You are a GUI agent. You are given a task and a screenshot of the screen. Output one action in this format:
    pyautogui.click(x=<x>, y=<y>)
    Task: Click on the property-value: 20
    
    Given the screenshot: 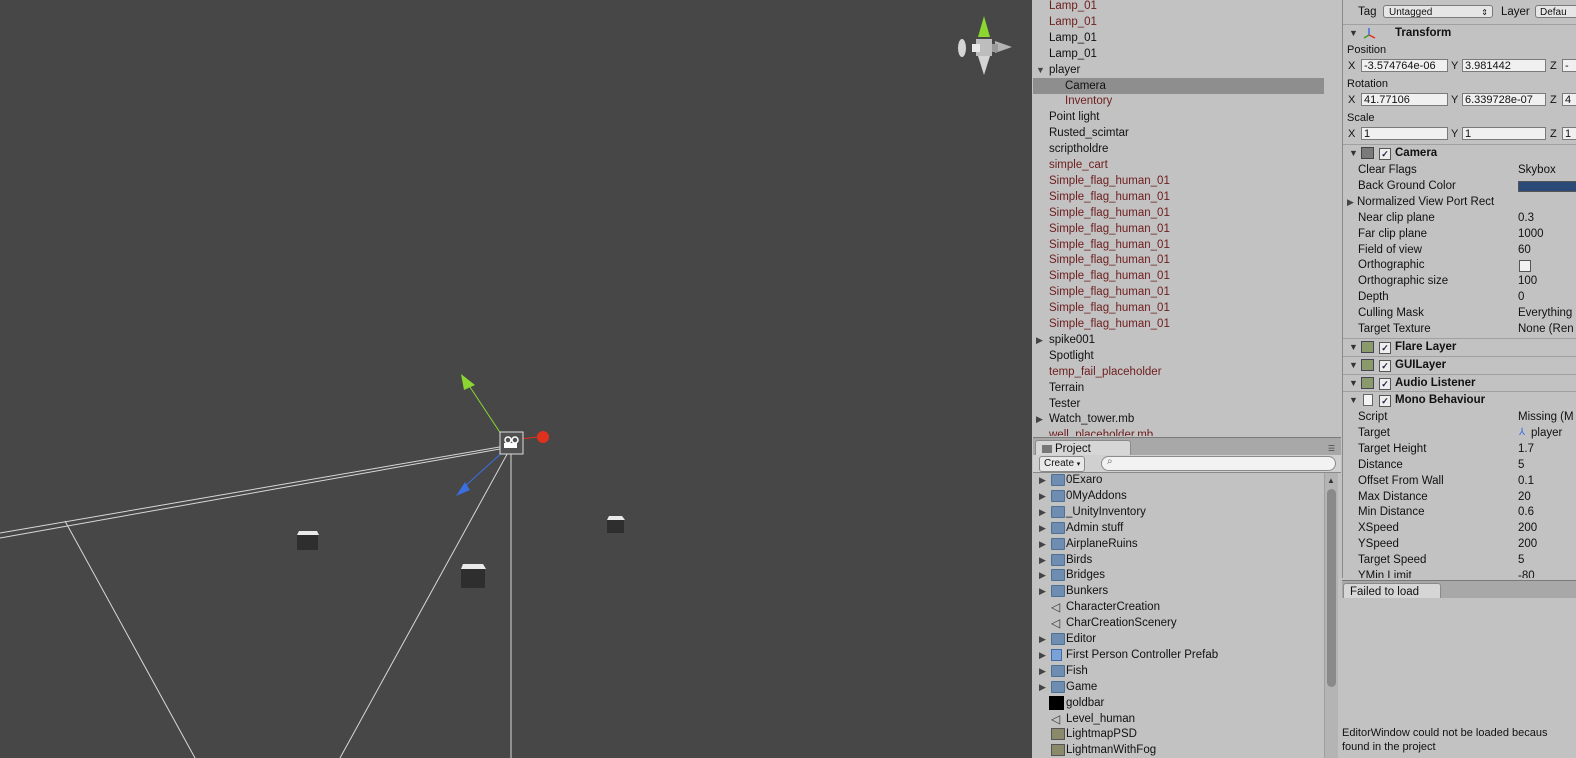 What is the action you would take?
    pyautogui.click(x=1524, y=497)
    